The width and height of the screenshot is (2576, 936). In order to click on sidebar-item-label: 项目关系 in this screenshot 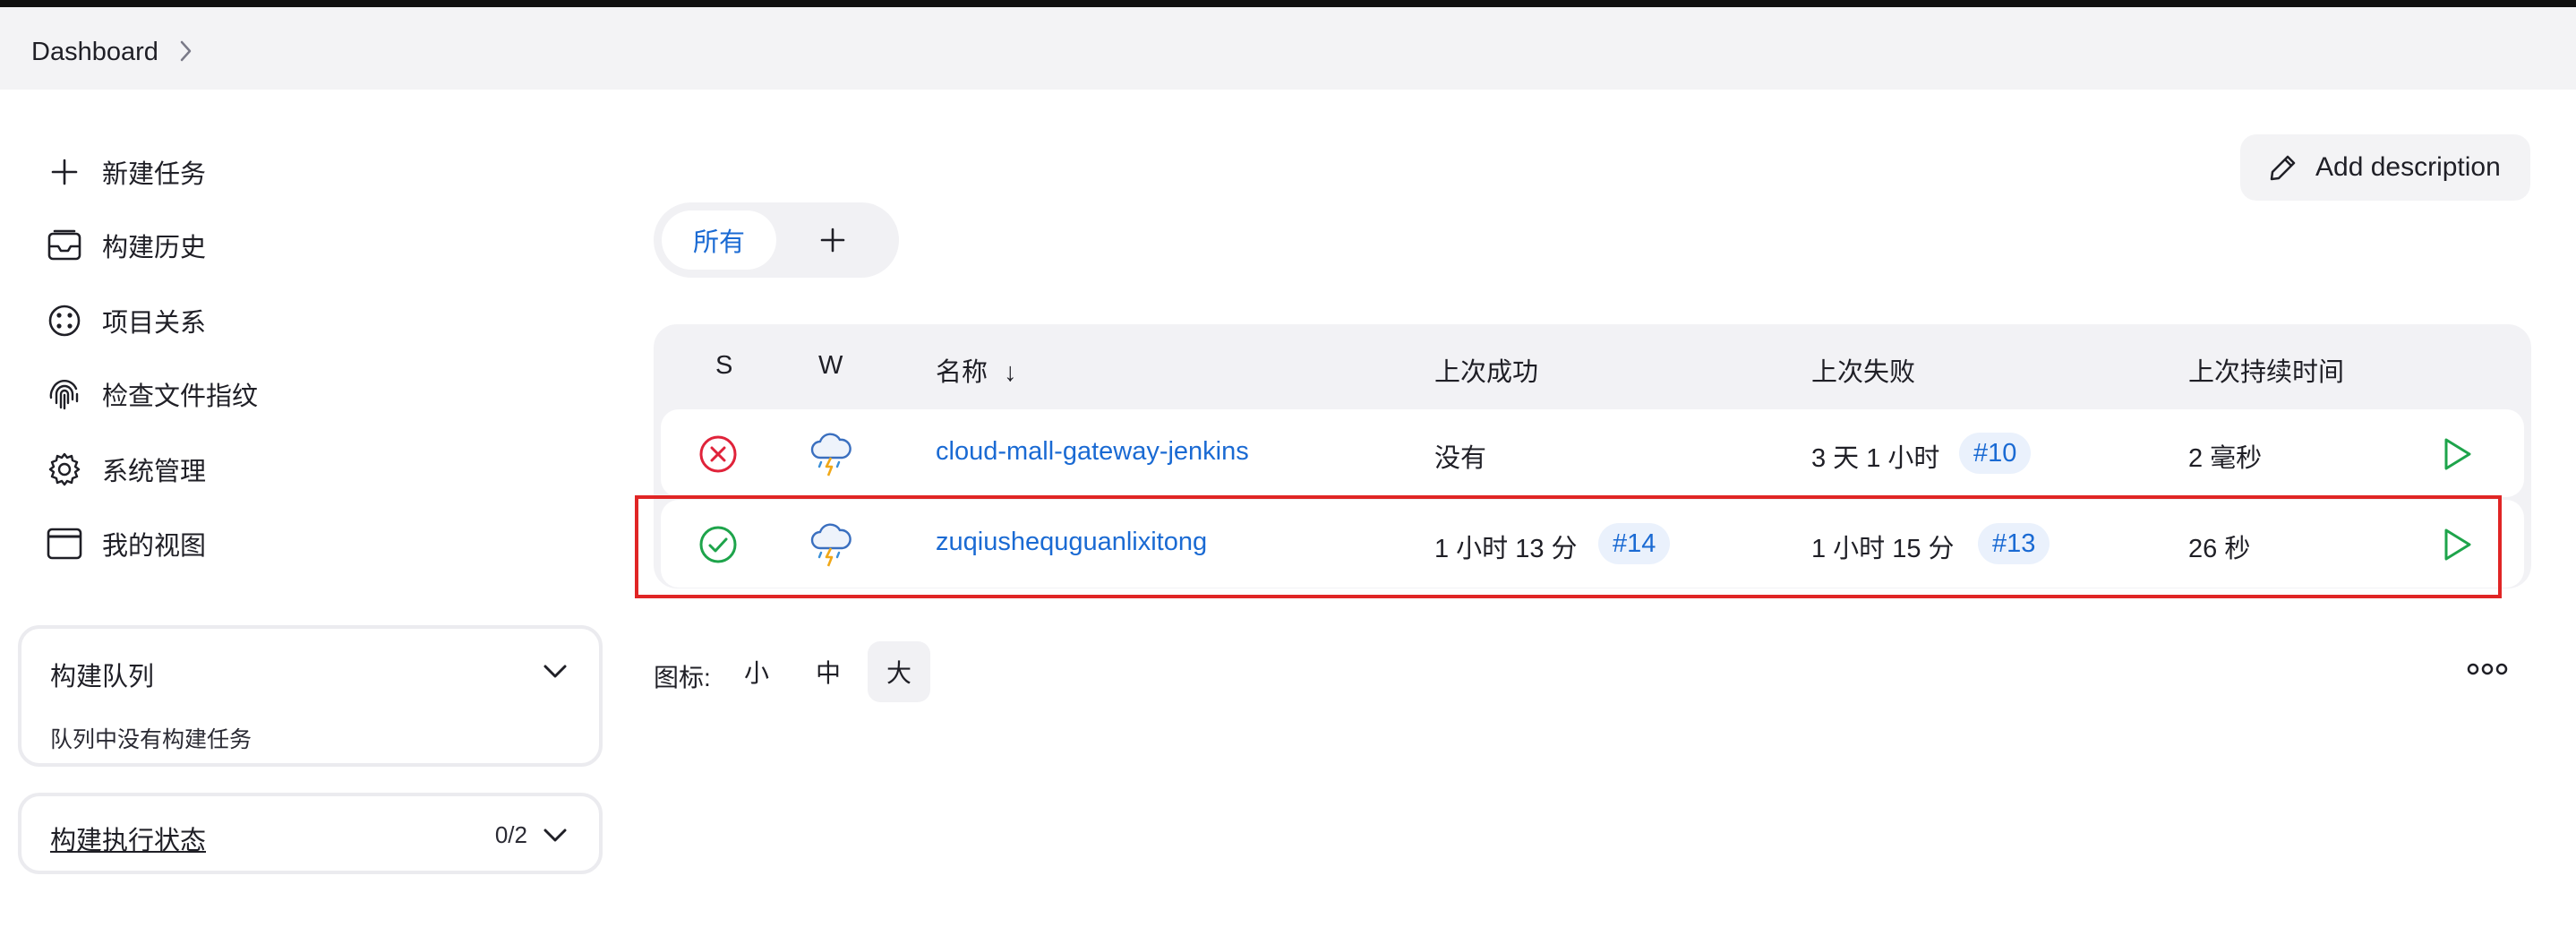, I will do `click(154, 323)`.